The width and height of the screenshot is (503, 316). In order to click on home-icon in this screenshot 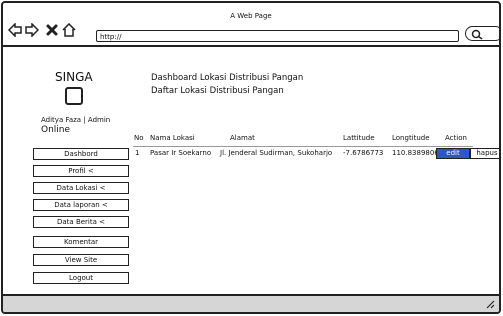, I will do `click(69, 30)`.